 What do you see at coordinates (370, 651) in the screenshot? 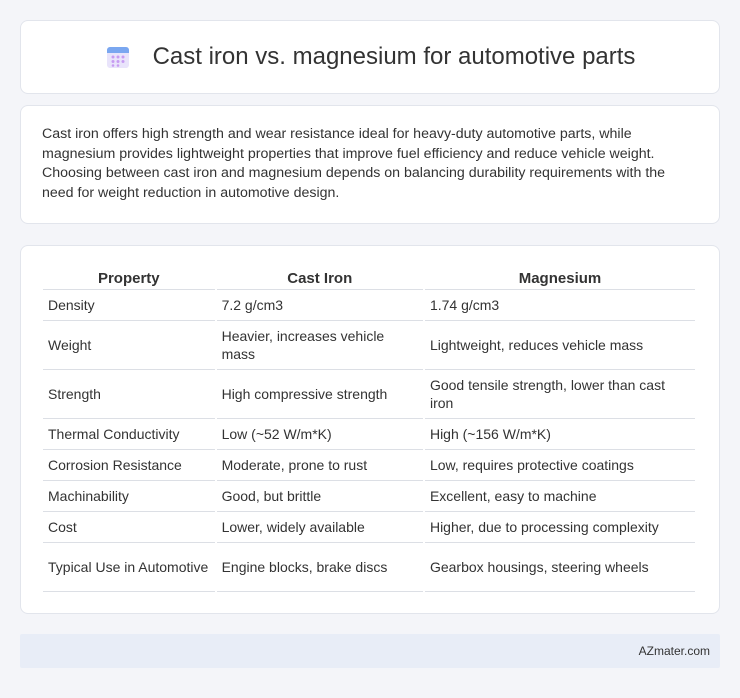
I see `footer: AZmater.com` at bounding box center [370, 651].